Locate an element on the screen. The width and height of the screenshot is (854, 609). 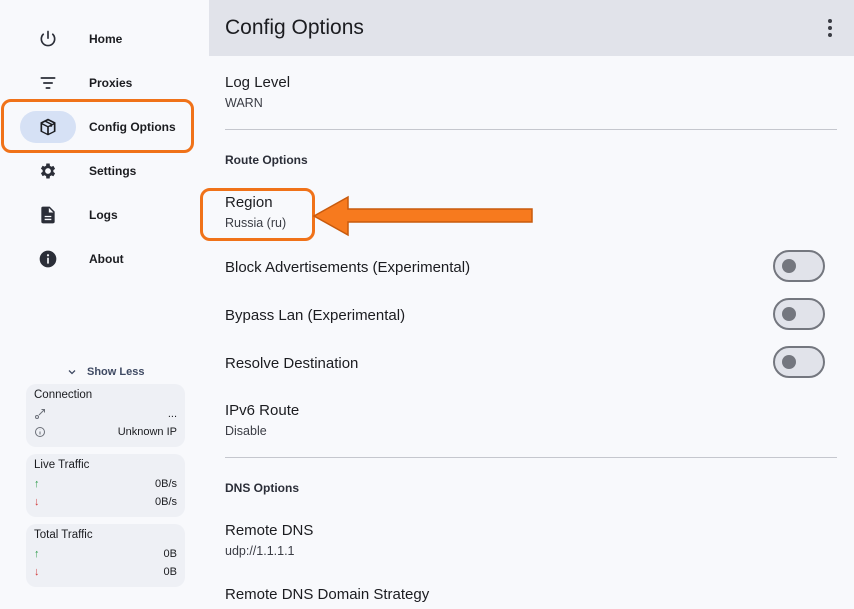
block-ads-setting: Block Advertisements (Experimental) is located at coordinates (347, 267).